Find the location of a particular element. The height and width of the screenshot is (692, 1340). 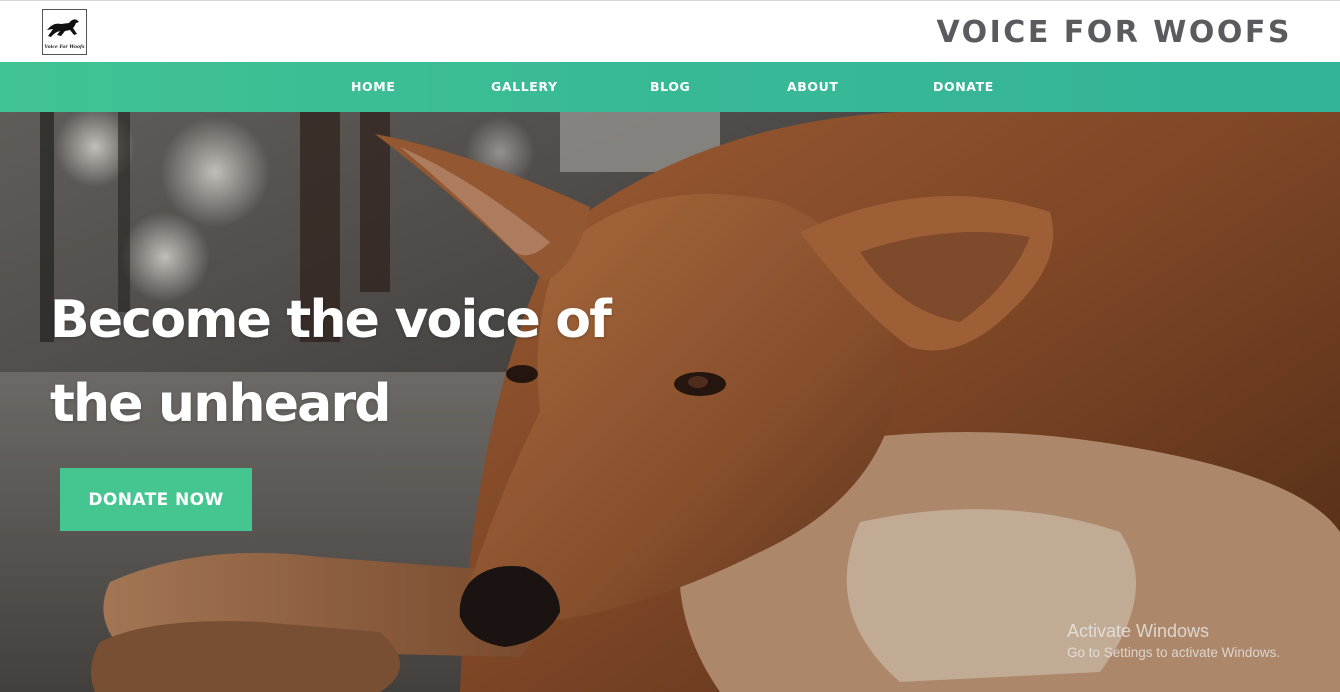

nav-about-link: ABOUT is located at coordinates (813, 87).